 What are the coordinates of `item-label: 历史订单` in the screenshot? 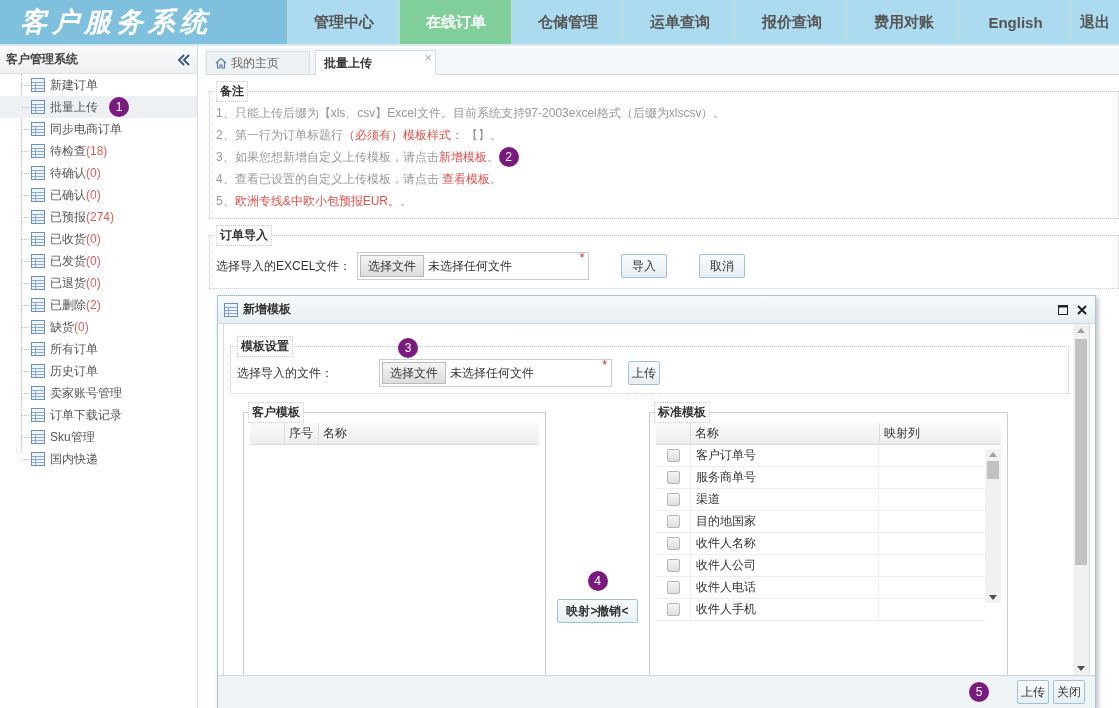 It's located at (74, 371).